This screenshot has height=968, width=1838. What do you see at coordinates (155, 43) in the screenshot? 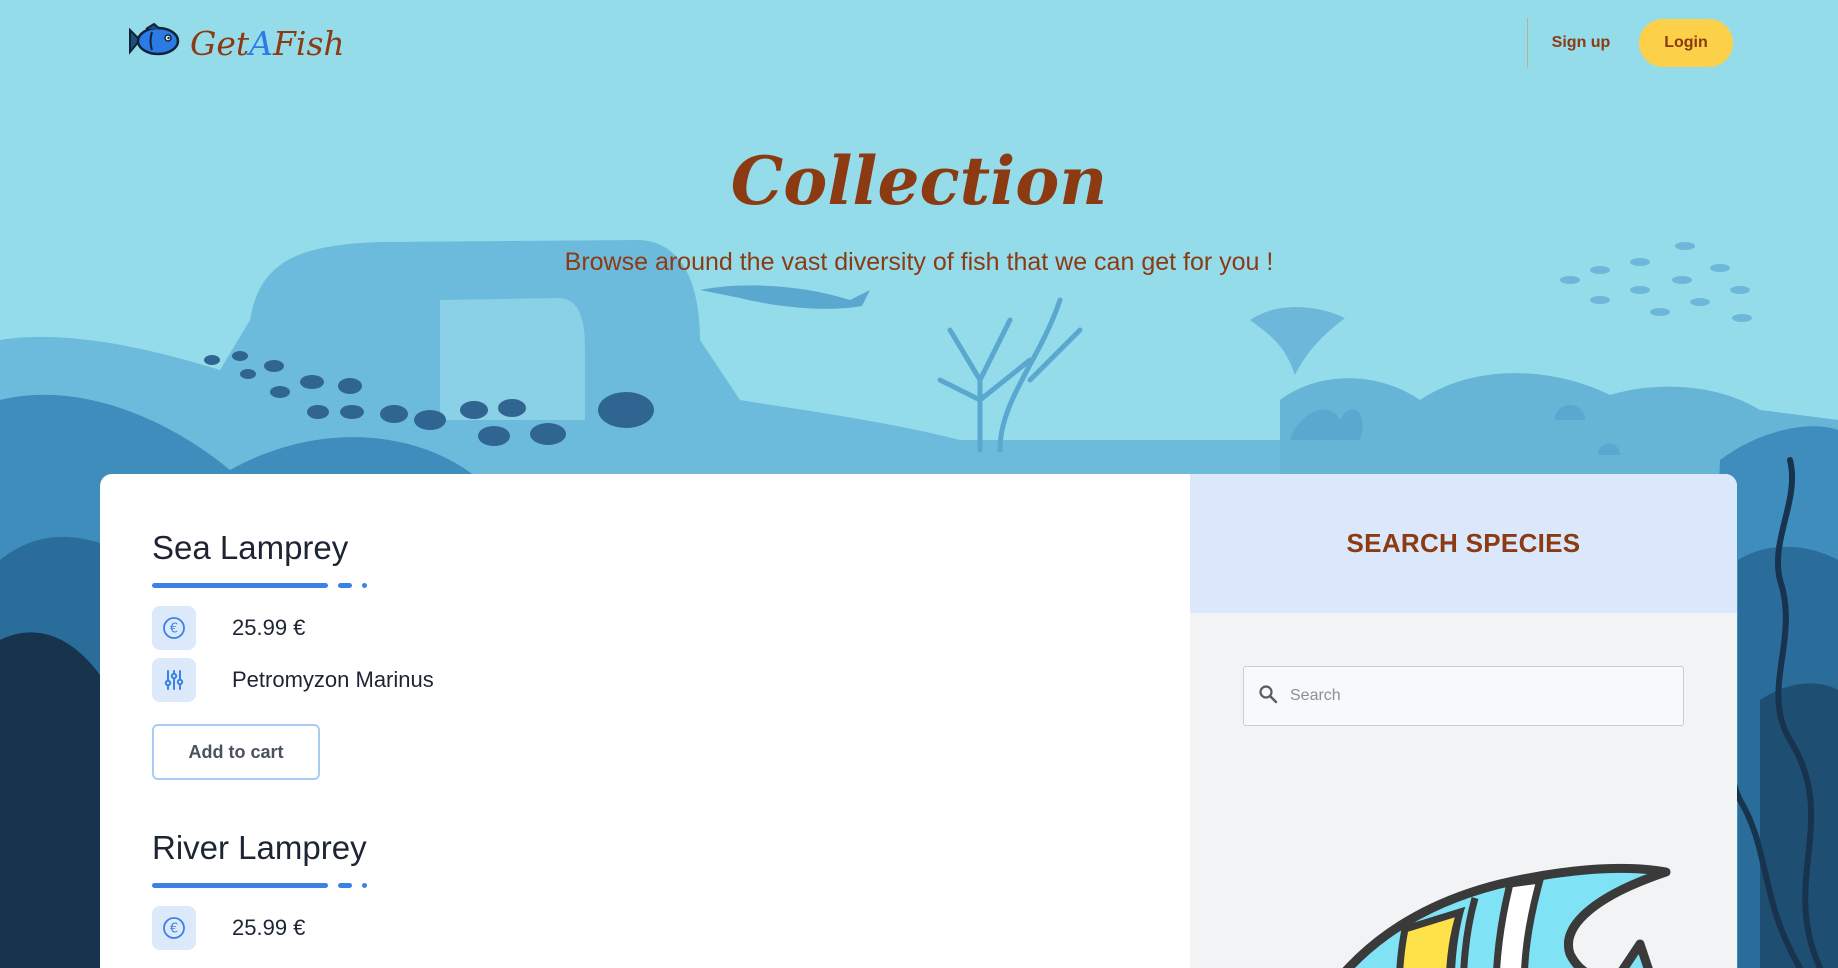
I see `fish-logo-icon` at bounding box center [155, 43].